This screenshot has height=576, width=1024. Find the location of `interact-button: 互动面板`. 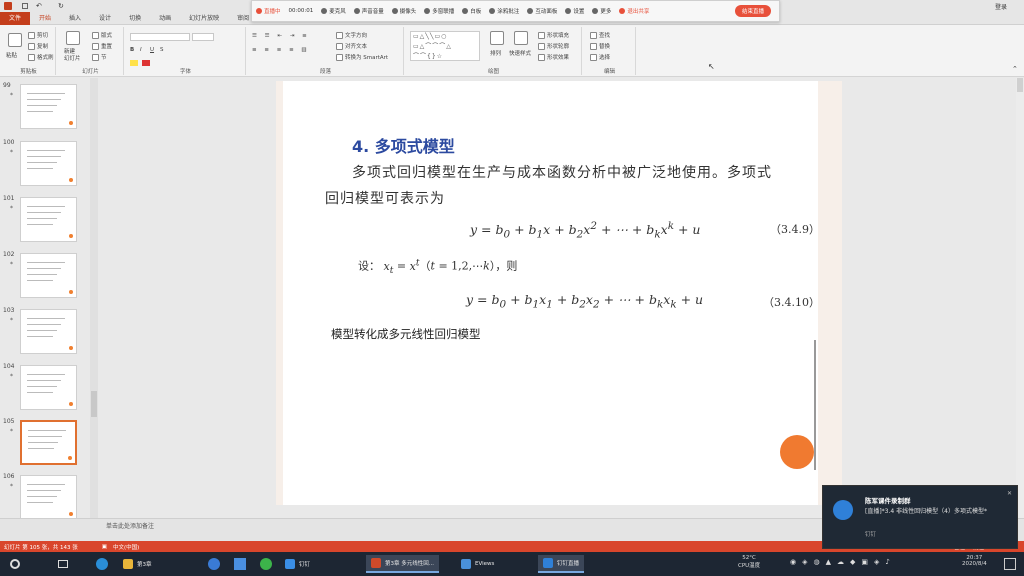

interact-button: 互动面板 is located at coordinates (542, 11).